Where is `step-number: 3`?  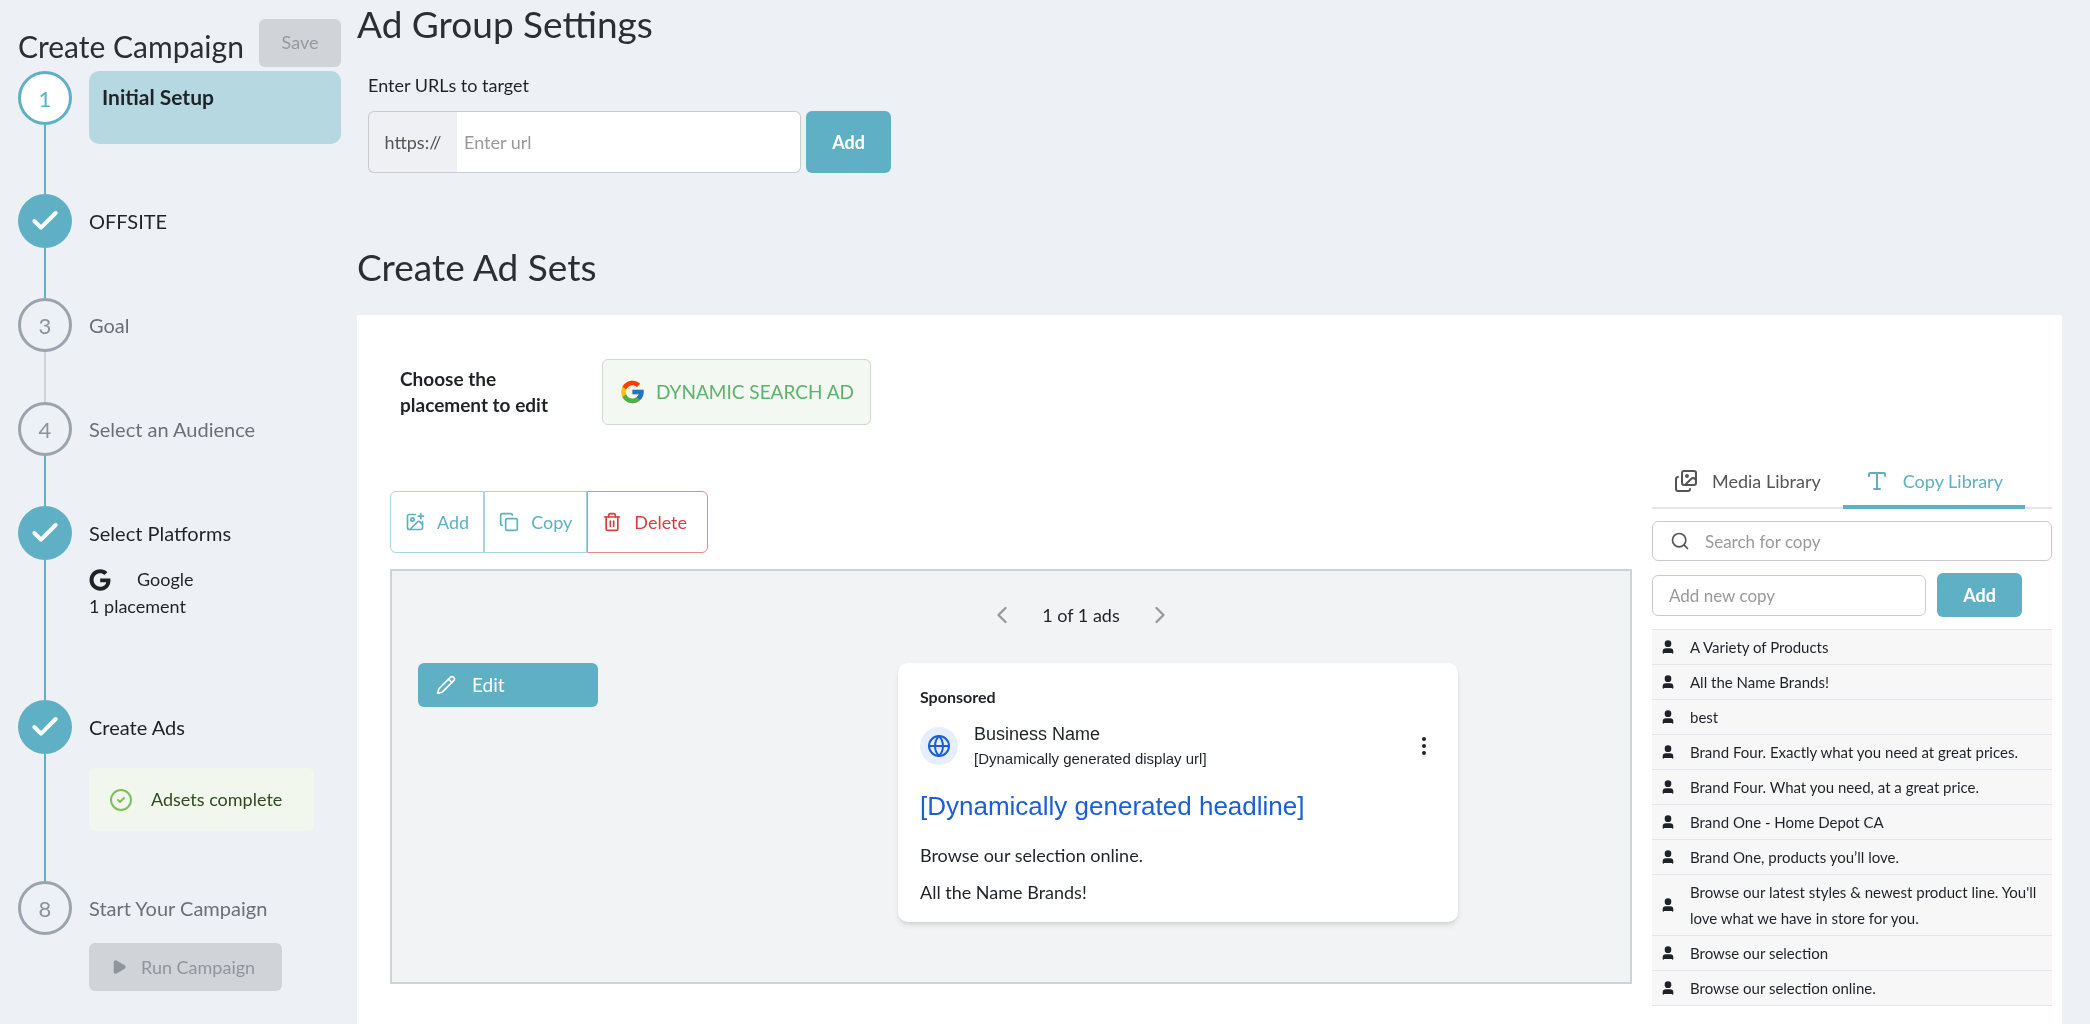
step-number: 3 is located at coordinates (45, 325).